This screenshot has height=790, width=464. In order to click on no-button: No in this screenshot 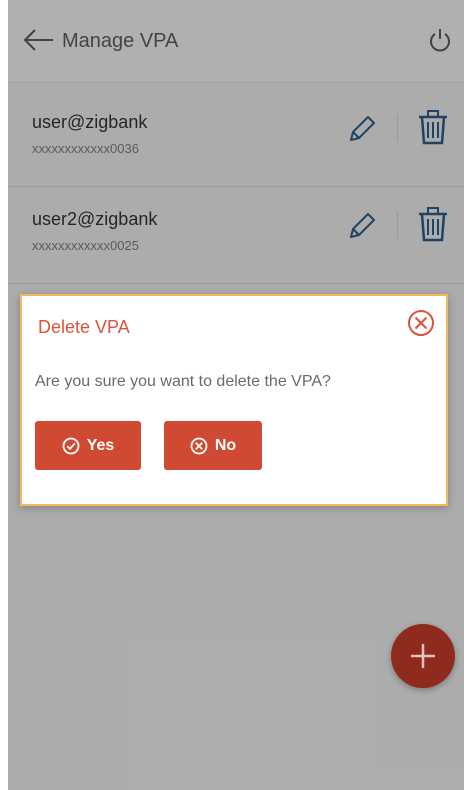, I will do `click(213, 445)`.